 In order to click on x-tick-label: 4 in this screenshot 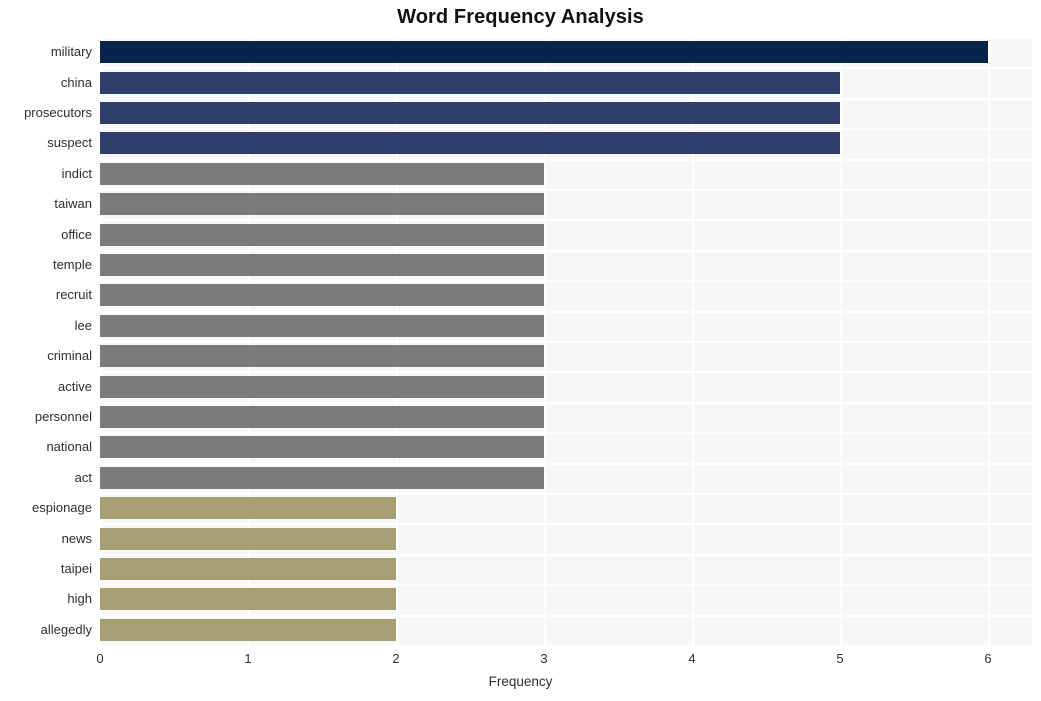, I will do `click(692, 658)`.